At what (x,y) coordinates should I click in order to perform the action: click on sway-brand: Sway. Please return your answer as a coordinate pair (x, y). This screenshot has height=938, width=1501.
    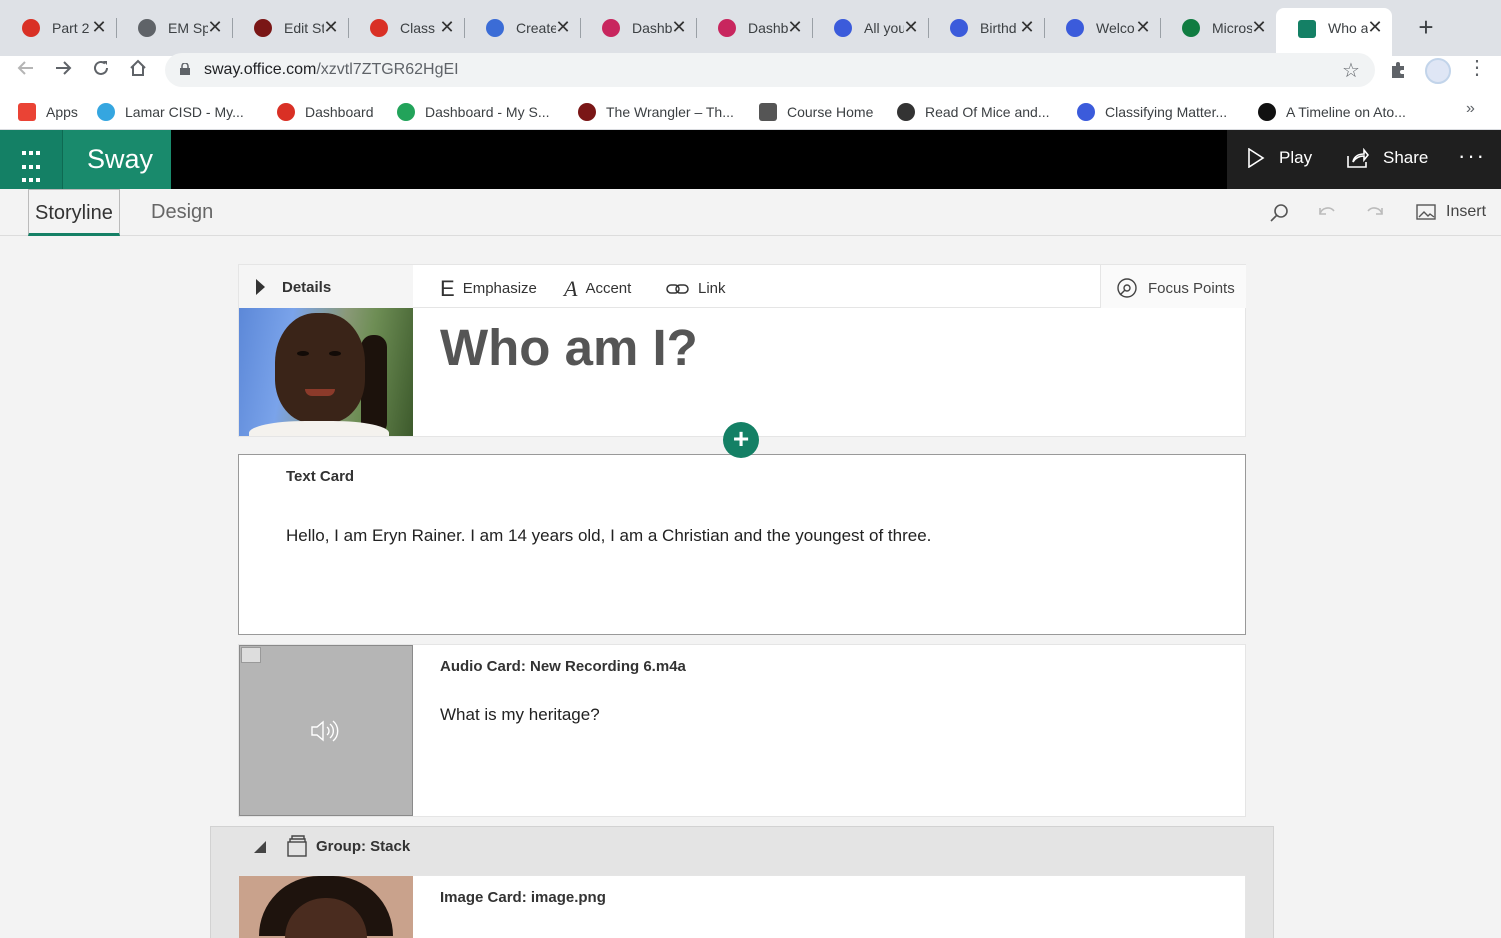
    Looking at the image, I should click on (116, 159).